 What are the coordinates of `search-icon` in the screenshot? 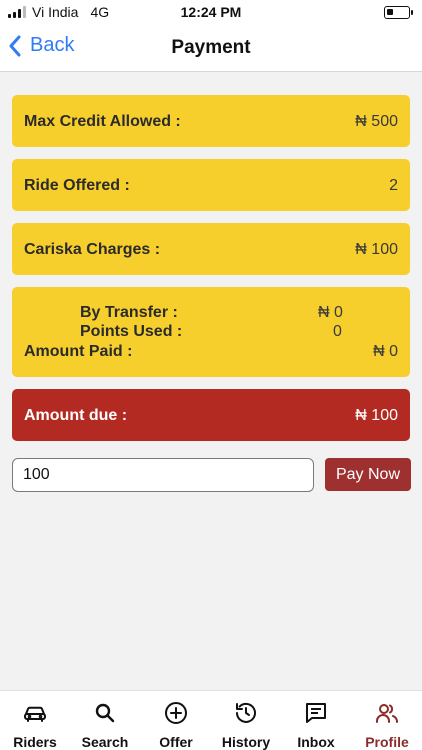 It's located at (105, 713).